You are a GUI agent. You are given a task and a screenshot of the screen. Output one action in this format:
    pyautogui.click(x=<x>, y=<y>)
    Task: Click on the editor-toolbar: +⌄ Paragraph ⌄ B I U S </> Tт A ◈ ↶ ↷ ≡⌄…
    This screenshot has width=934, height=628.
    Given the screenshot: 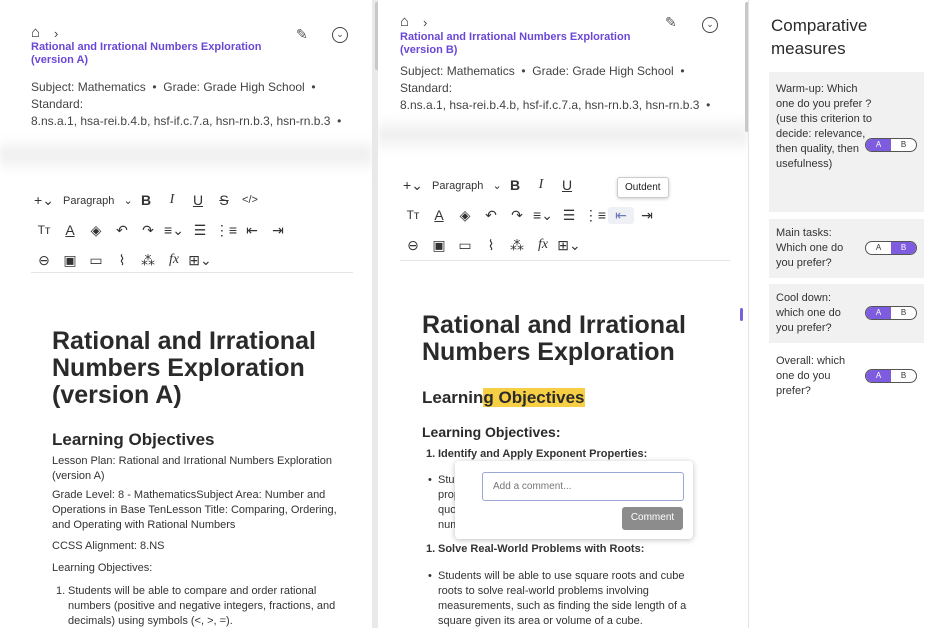 What is the action you would take?
    pyautogui.click(x=192, y=230)
    